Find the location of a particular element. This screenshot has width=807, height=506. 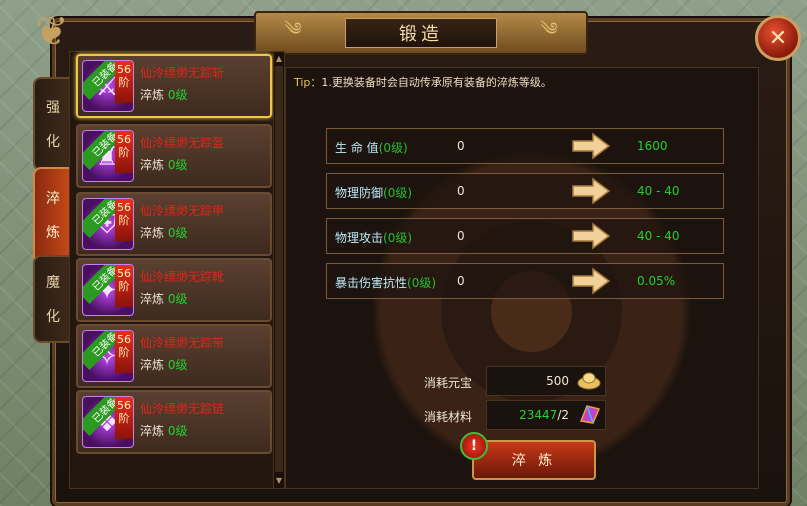

gold-cost-value: 500 is located at coordinates (557, 381).